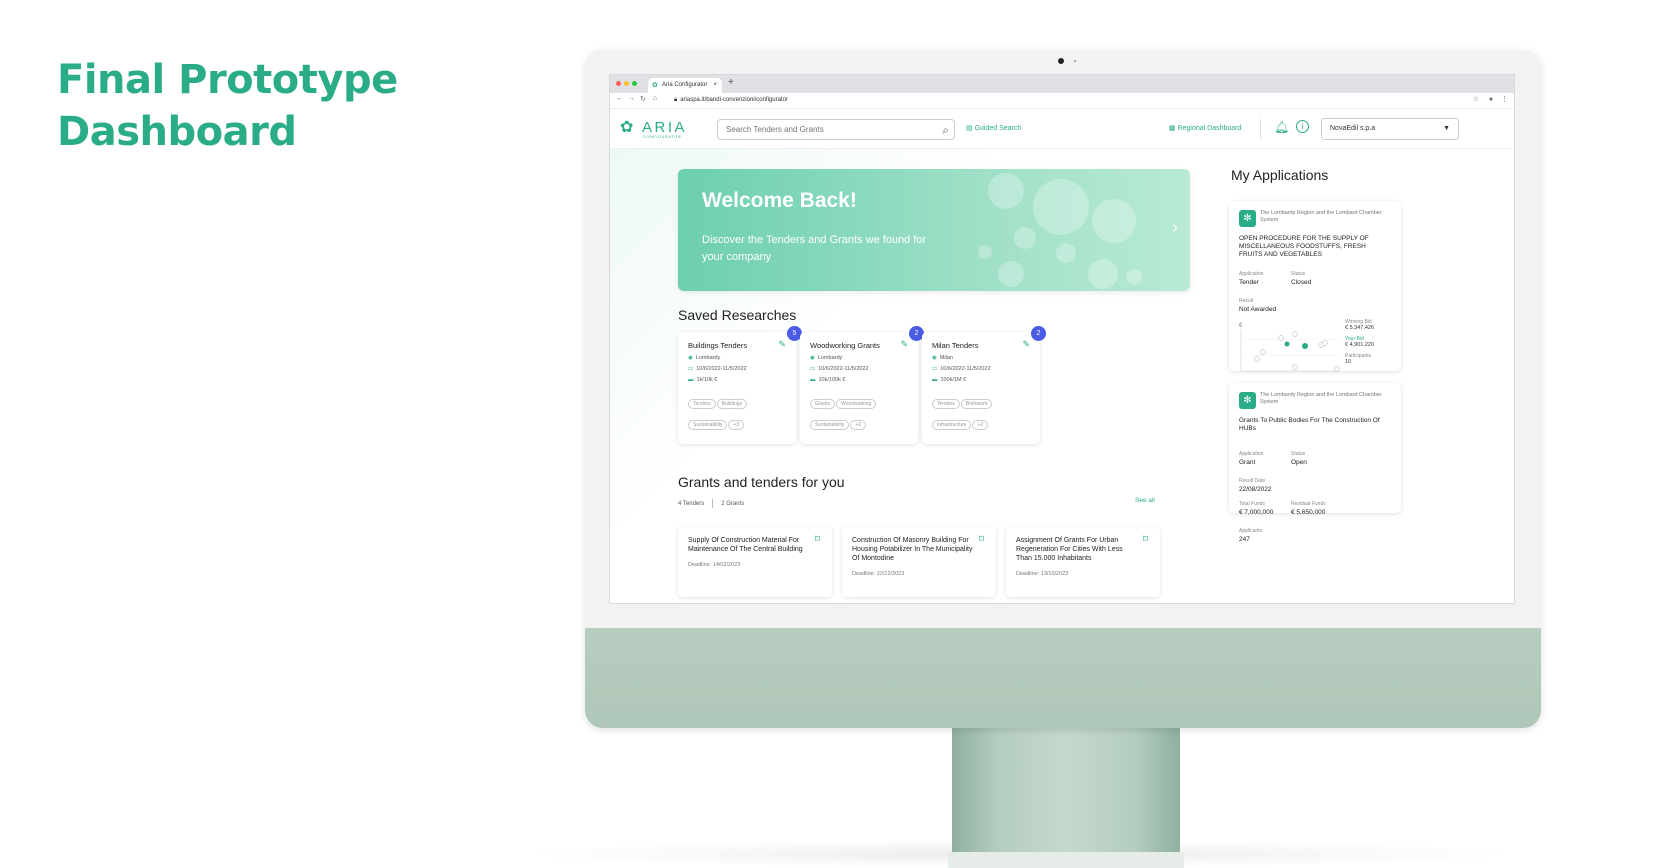 The height and width of the screenshot is (868, 1655). What do you see at coordinates (1504, 99) in the screenshot?
I see `browser-menu-icon: ⋮` at bounding box center [1504, 99].